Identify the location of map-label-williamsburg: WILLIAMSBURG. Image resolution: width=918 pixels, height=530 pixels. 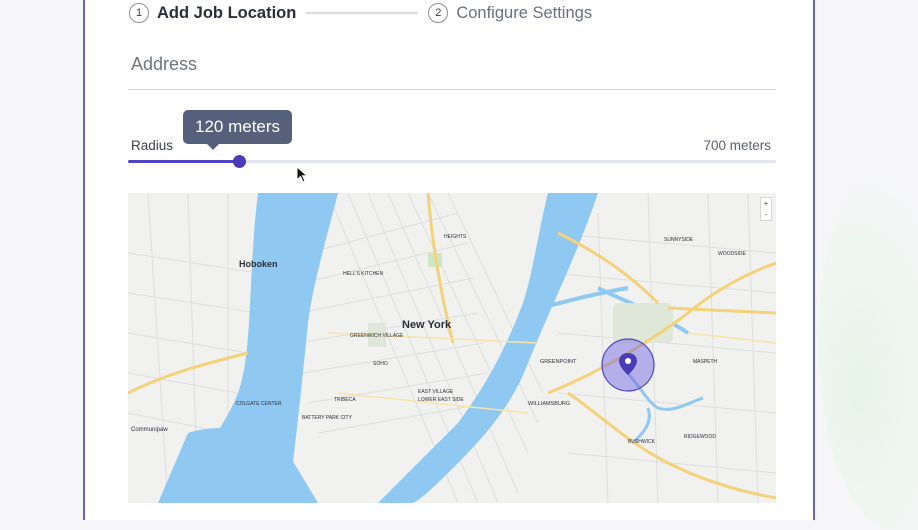
(549, 404).